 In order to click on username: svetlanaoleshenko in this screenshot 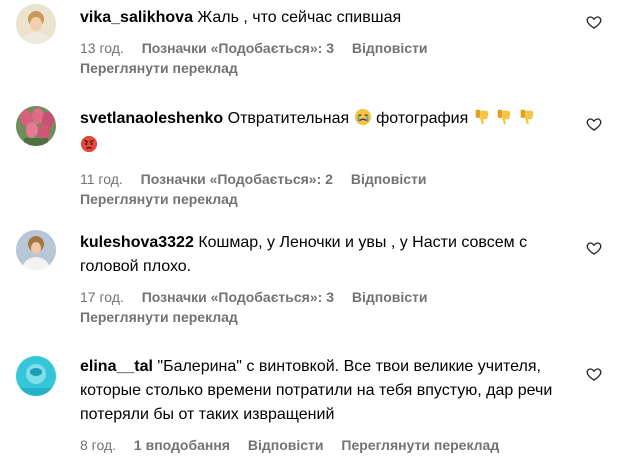, I will do `click(151, 118)`.